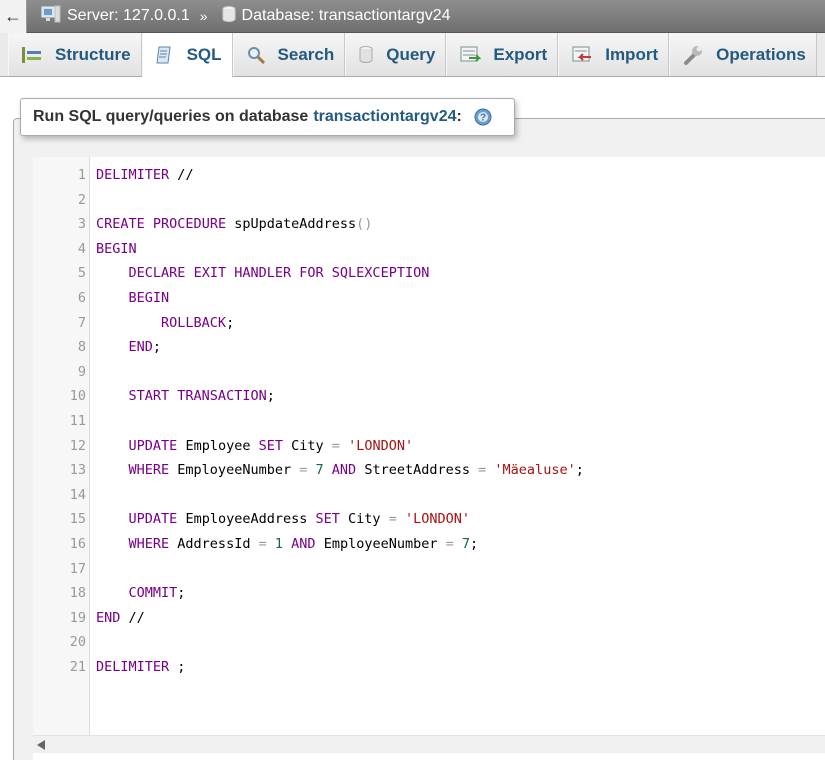 The width and height of the screenshot is (825, 760). What do you see at coordinates (429, 446) in the screenshot?
I see `code-line: 12 UPDATE Employee SET City = 'LONDON'` at bounding box center [429, 446].